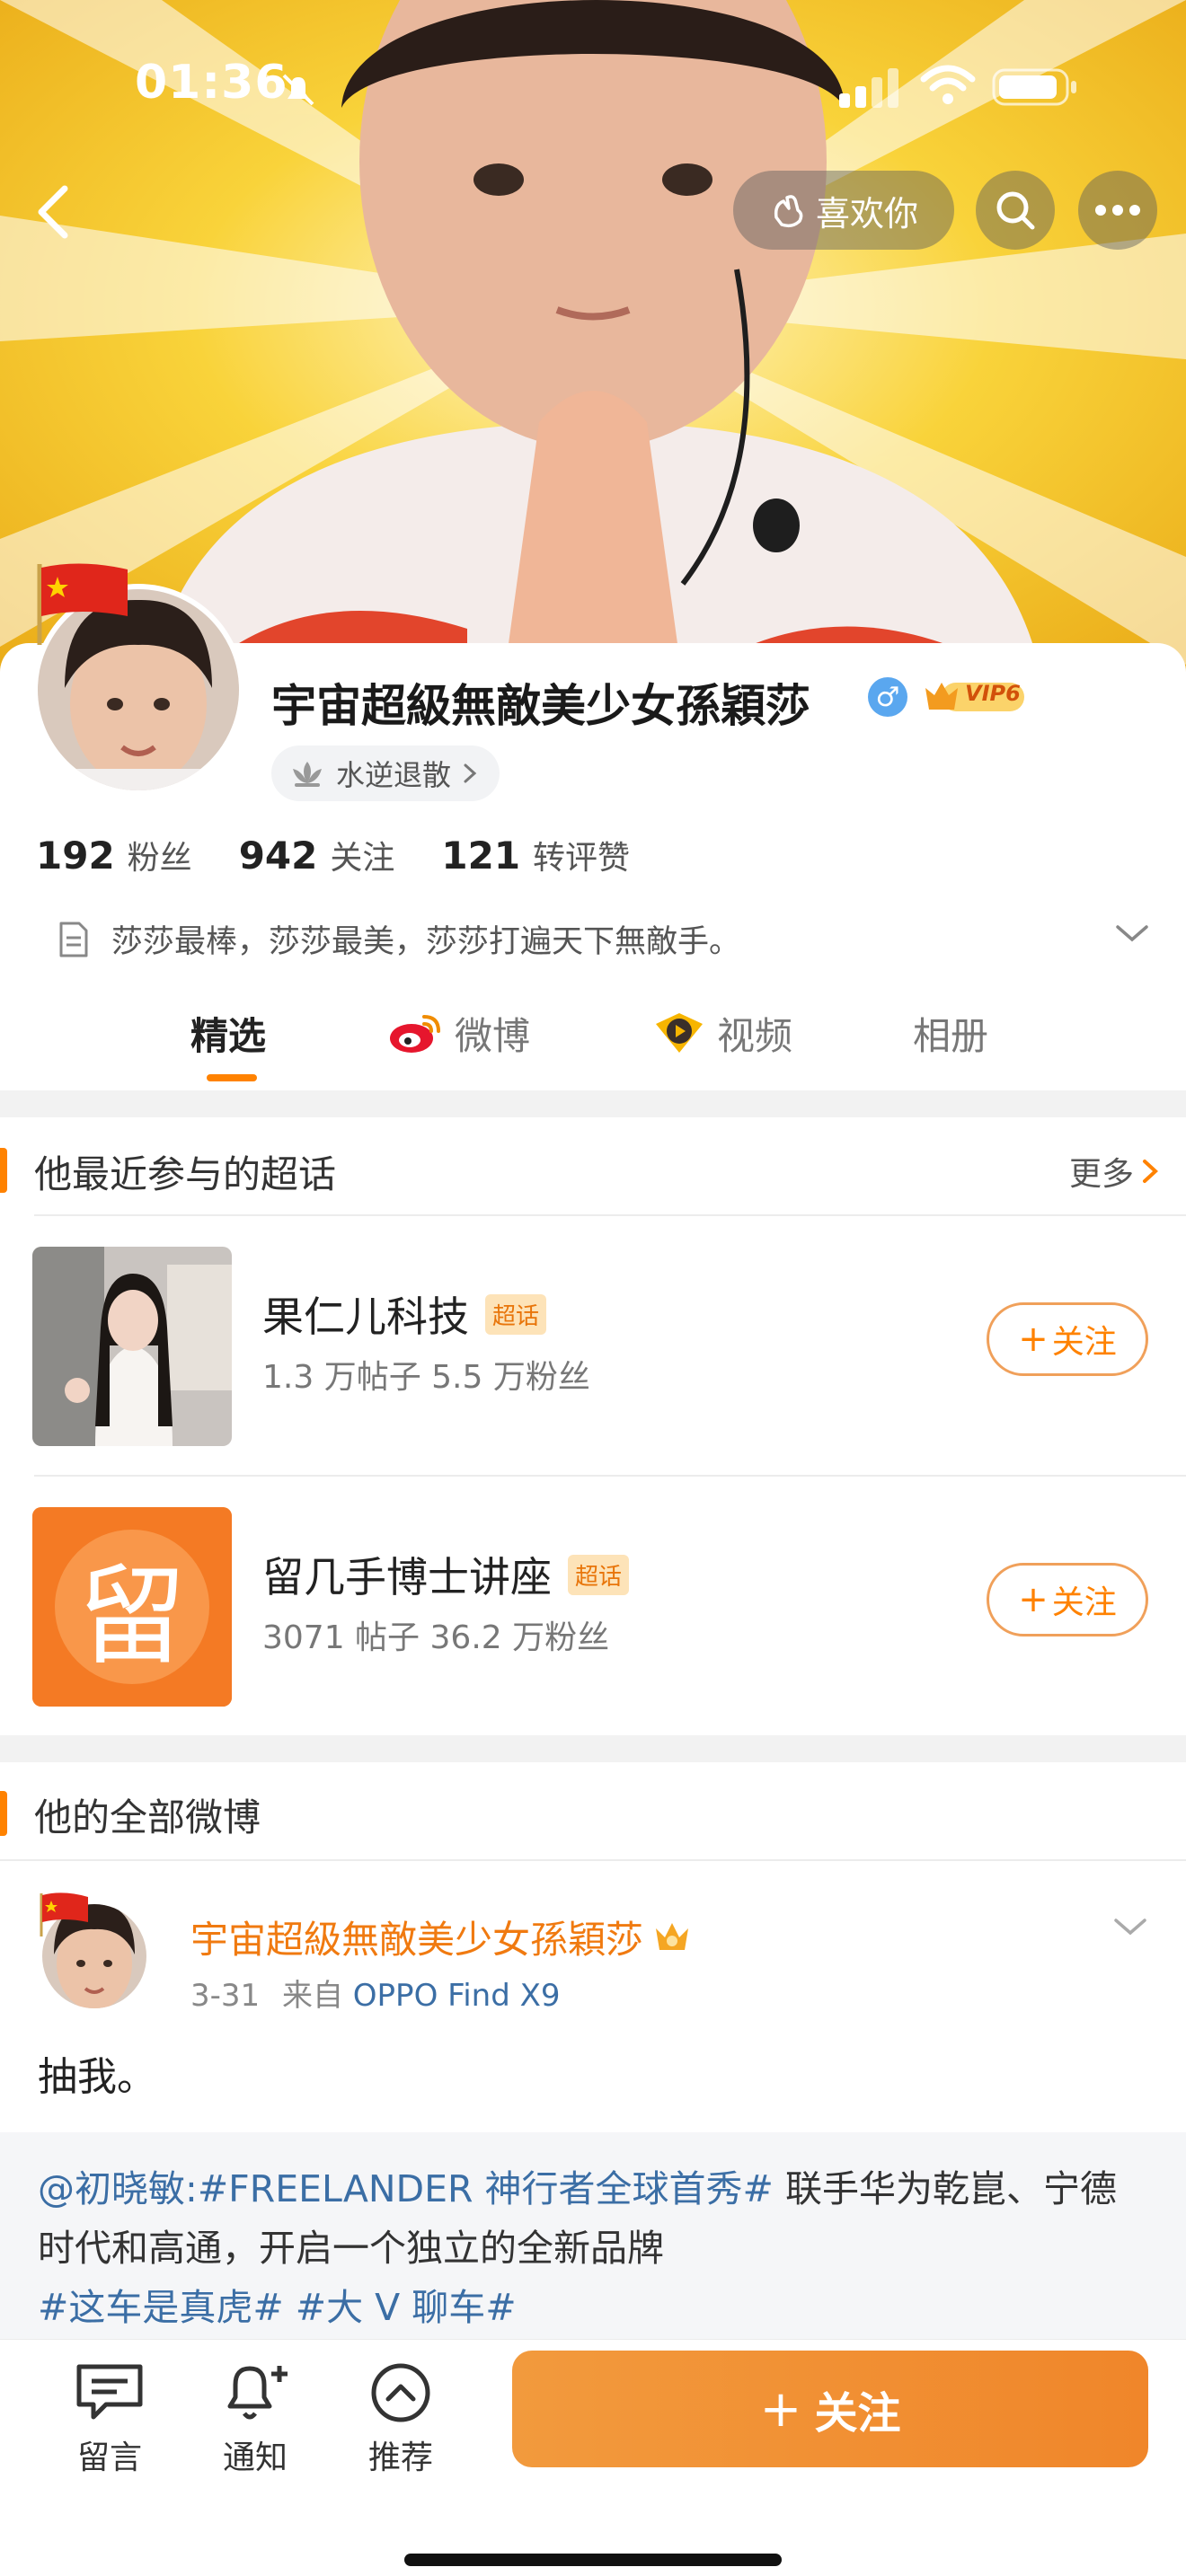 The image size is (1186, 2576). Describe the element at coordinates (394, 775) in the screenshot. I see `title-pill-label: 水逆退散` at that location.